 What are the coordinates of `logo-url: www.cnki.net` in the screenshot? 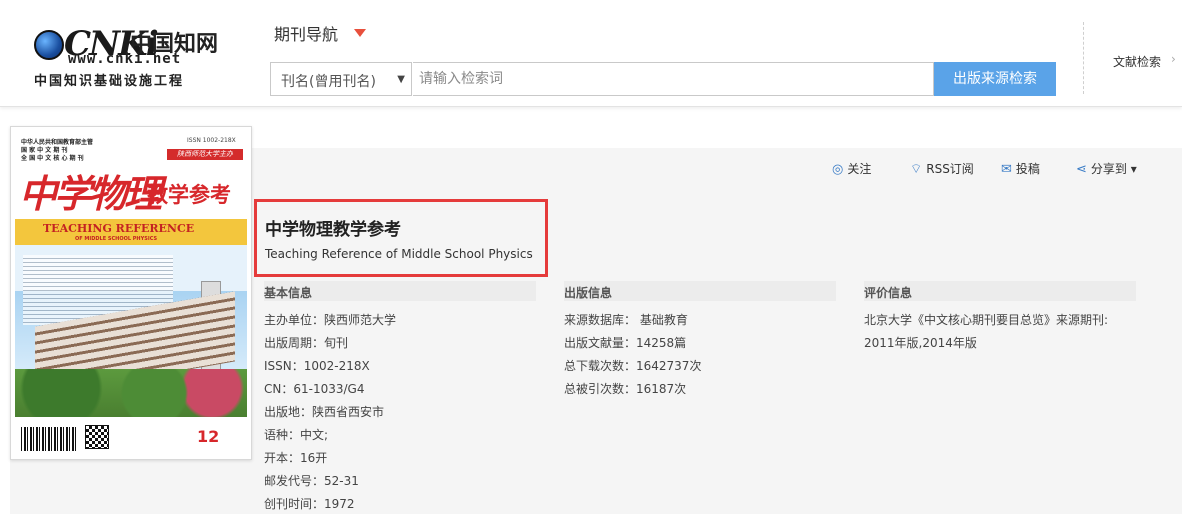 It's located at (125, 59).